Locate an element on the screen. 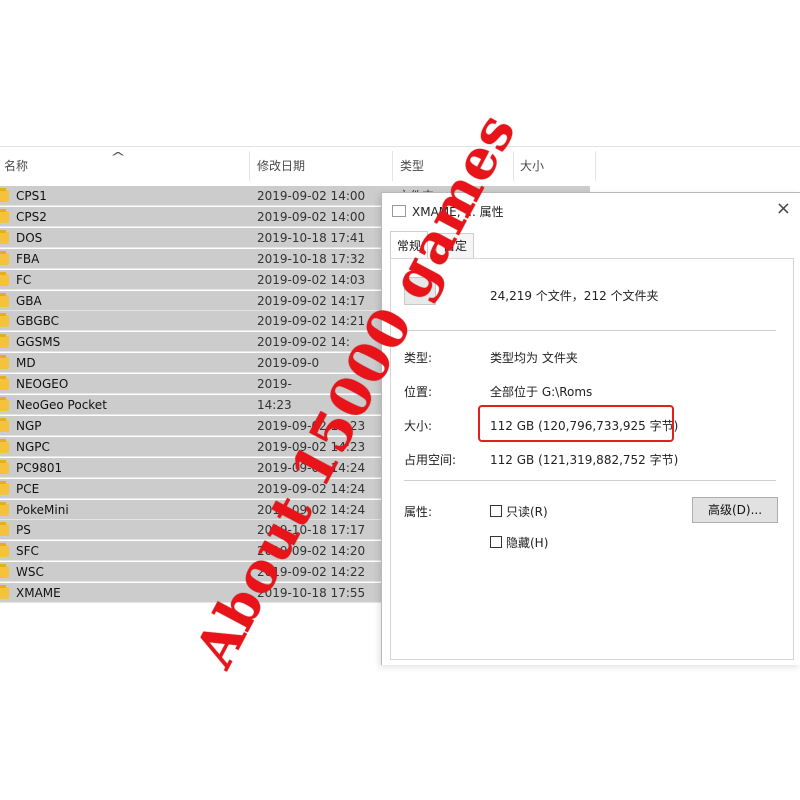 The image size is (800, 800). file-name: CPS2 is located at coordinates (31, 216).